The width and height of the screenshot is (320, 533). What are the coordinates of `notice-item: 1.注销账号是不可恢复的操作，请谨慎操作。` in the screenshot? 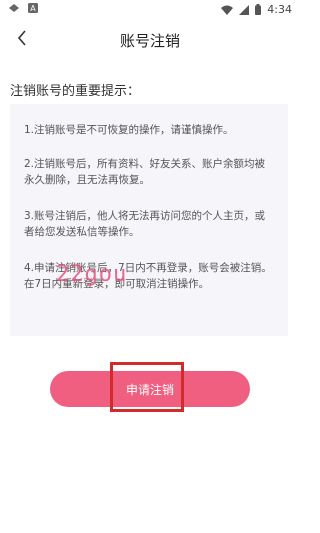 It's located at (129, 130).